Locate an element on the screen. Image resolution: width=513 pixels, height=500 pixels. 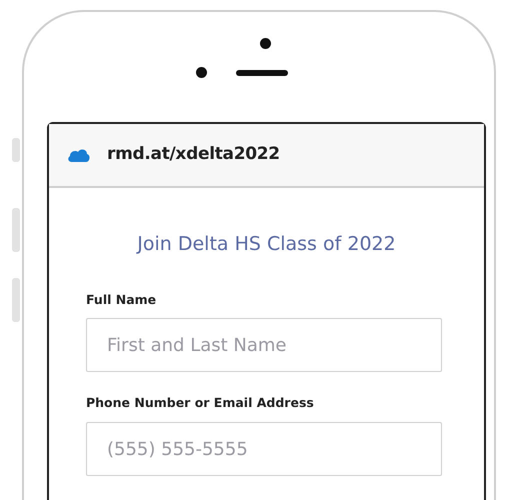
speaker-icon is located at coordinates (262, 73).